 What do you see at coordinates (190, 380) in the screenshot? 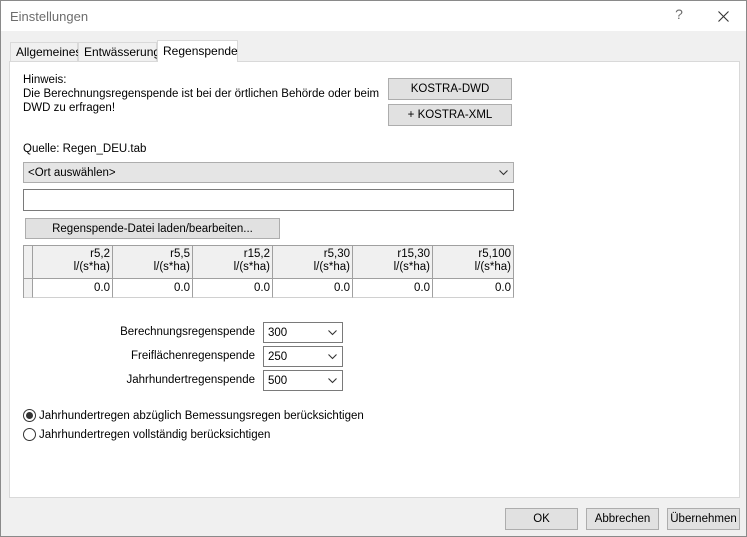
I see `jahrhundert-label: Jahrhundertregenspende` at bounding box center [190, 380].